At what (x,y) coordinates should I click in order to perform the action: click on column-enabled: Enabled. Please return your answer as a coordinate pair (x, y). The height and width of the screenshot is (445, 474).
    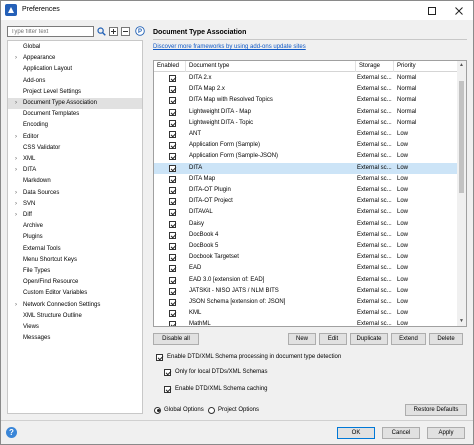
    Looking at the image, I should click on (170, 66).